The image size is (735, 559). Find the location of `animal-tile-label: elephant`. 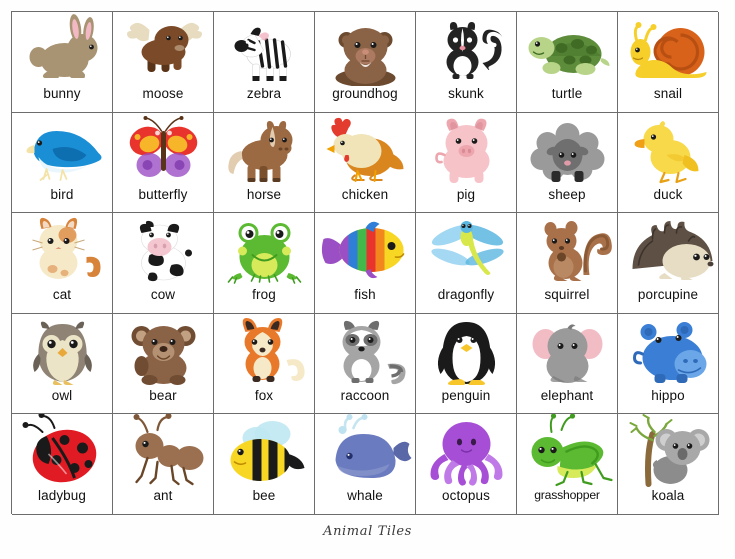

animal-tile-label: elephant is located at coordinates (567, 395).